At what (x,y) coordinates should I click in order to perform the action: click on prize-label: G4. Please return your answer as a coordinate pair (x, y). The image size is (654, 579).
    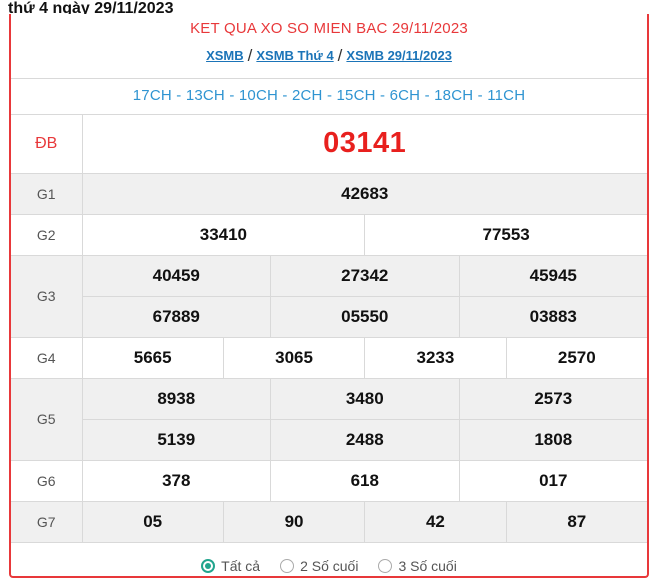
    Looking at the image, I should click on (47, 357).